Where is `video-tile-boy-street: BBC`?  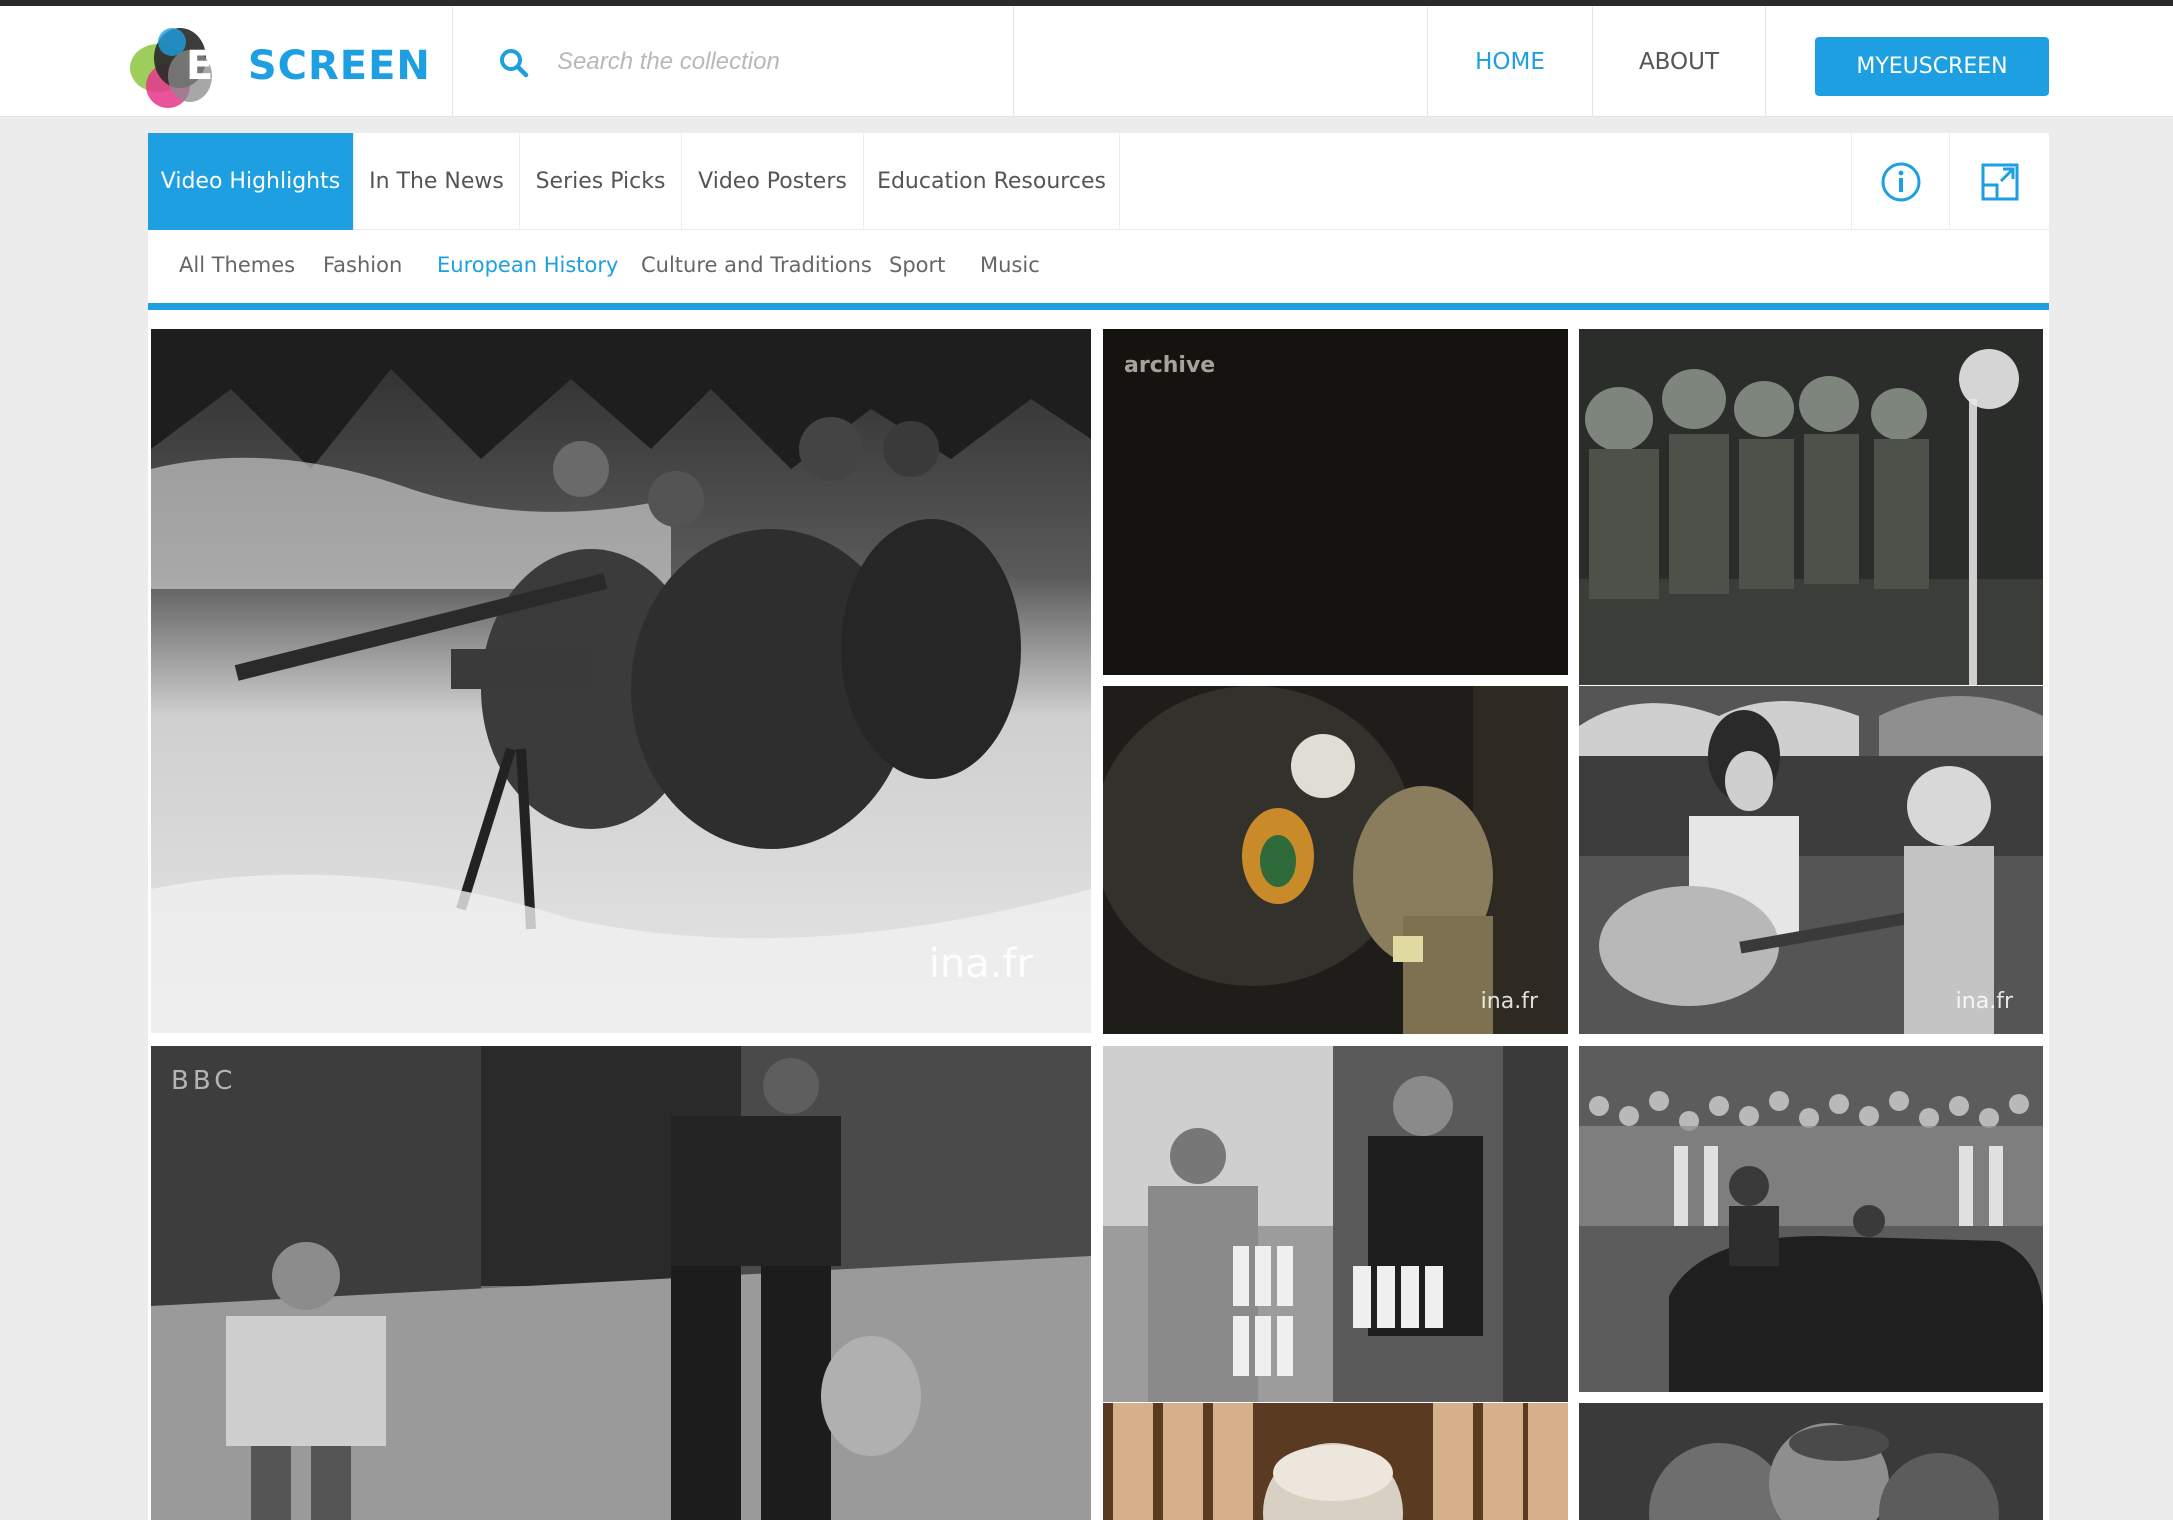 video-tile-boy-street: BBC is located at coordinates (621, 1283).